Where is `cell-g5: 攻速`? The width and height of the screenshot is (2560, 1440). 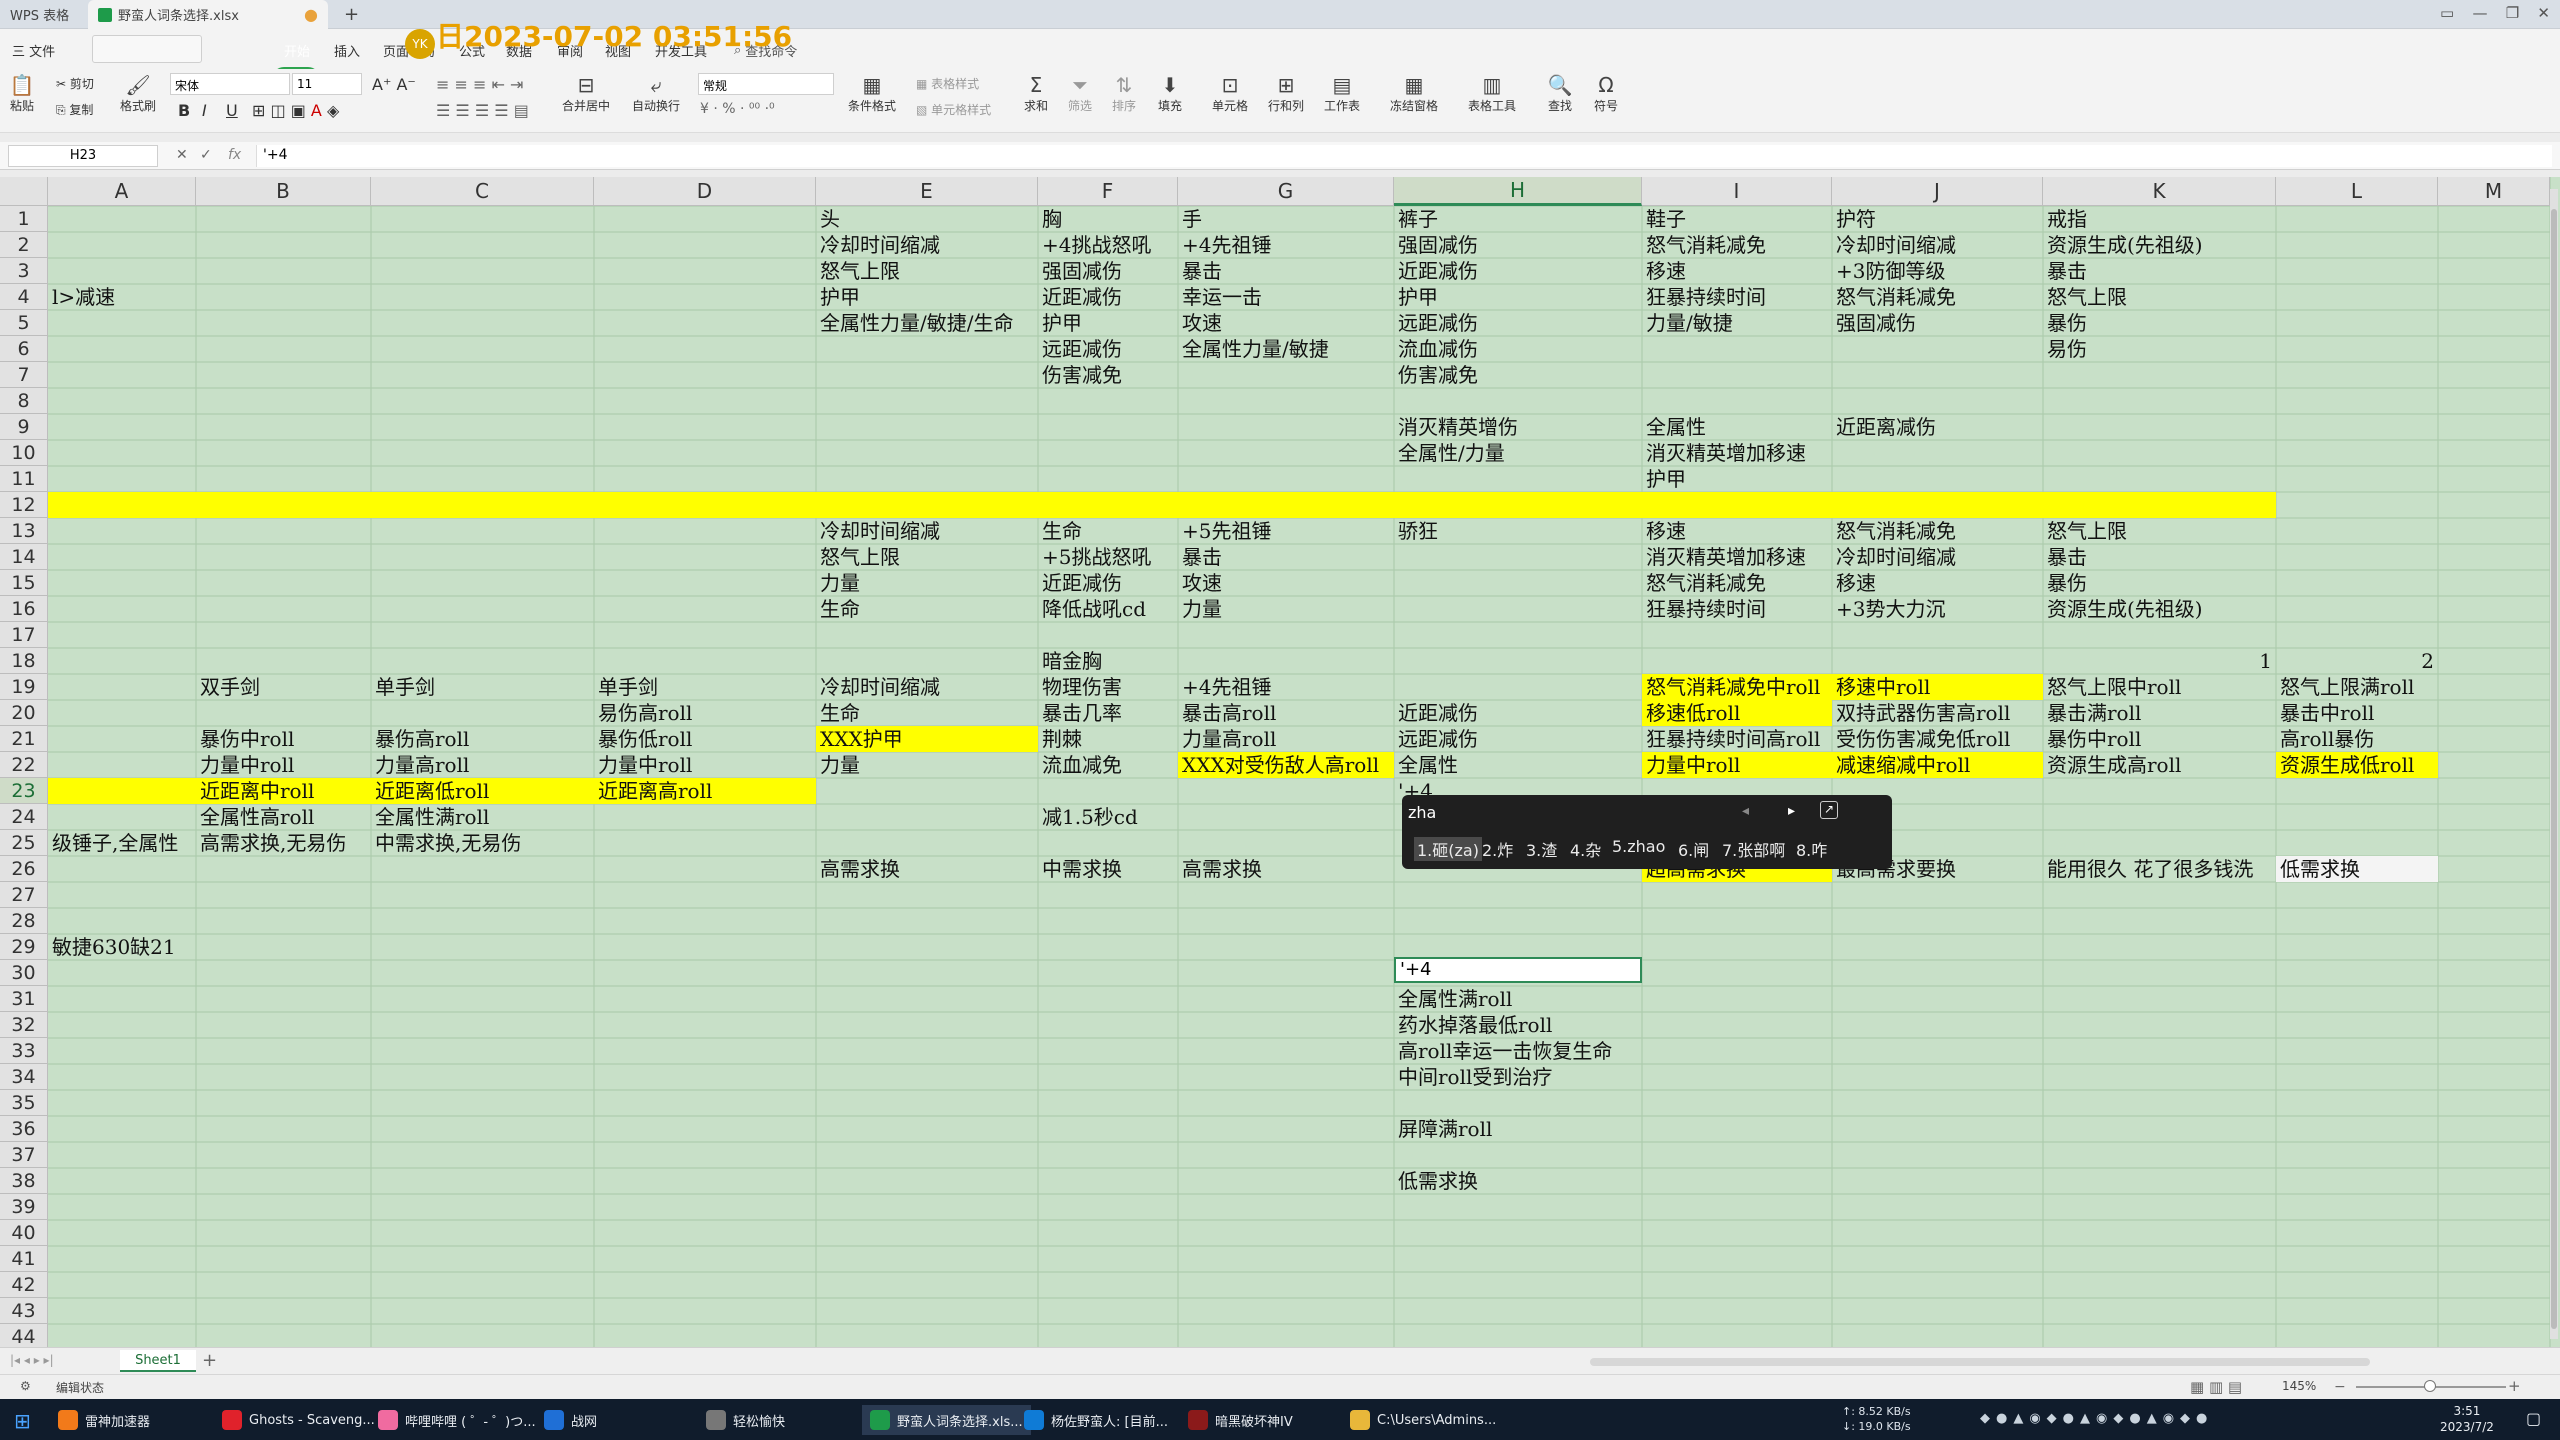 cell-g5: 攻速 is located at coordinates (1286, 323).